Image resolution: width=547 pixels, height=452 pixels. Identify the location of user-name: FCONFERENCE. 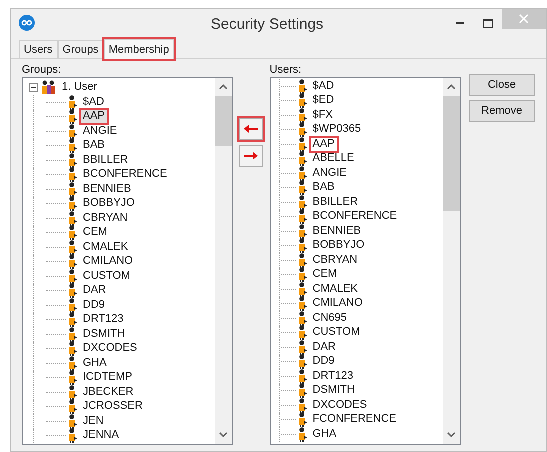
(354, 419).